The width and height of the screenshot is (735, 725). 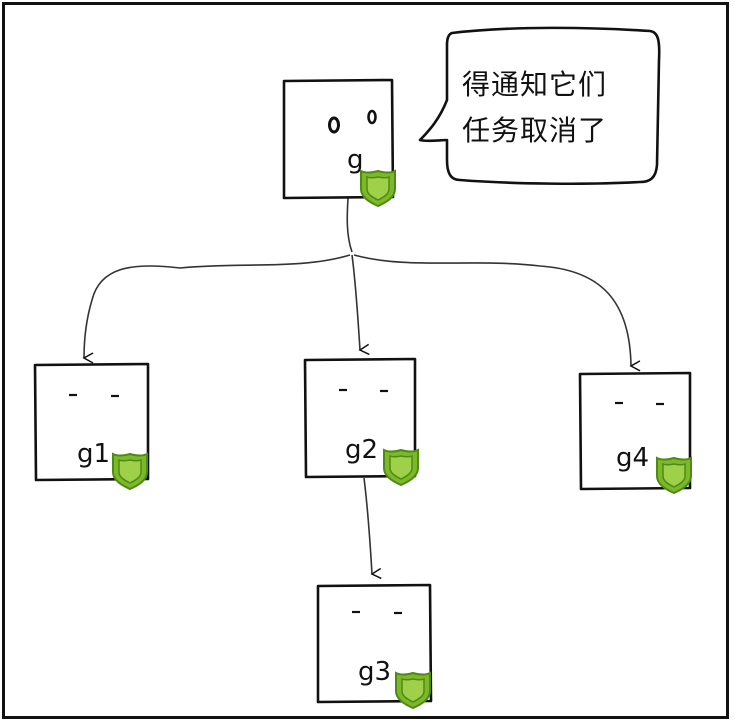 What do you see at coordinates (632, 458) in the screenshot?
I see `node-g4-label: g4` at bounding box center [632, 458].